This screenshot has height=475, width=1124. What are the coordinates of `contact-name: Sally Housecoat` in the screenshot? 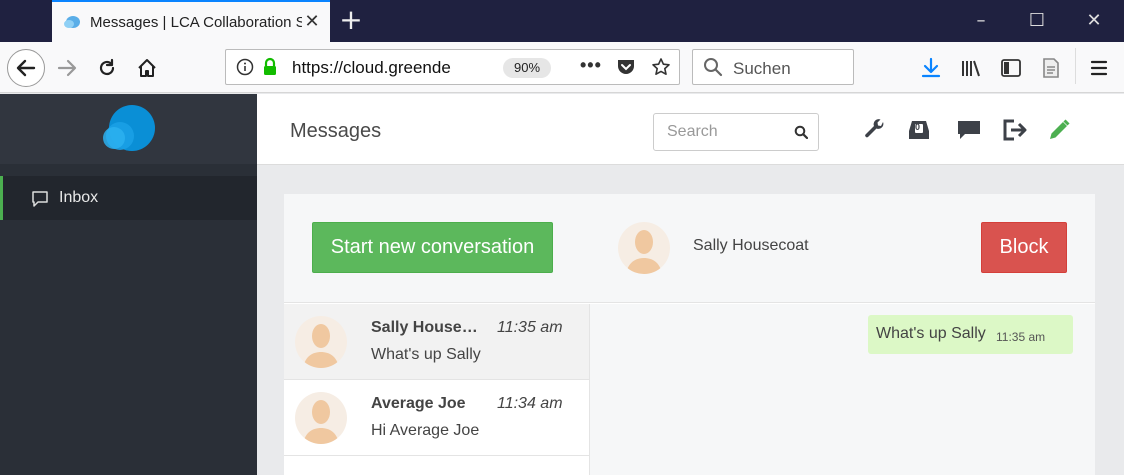 It's located at (751, 245).